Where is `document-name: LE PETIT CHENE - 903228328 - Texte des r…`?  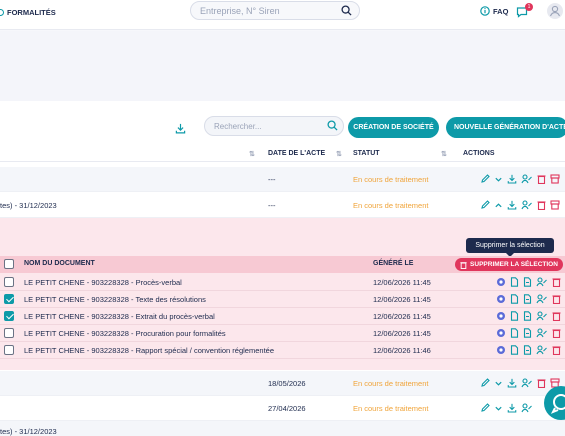
document-name: LE PETIT CHENE - 903228328 - Texte des r… is located at coordinates (115, 299).